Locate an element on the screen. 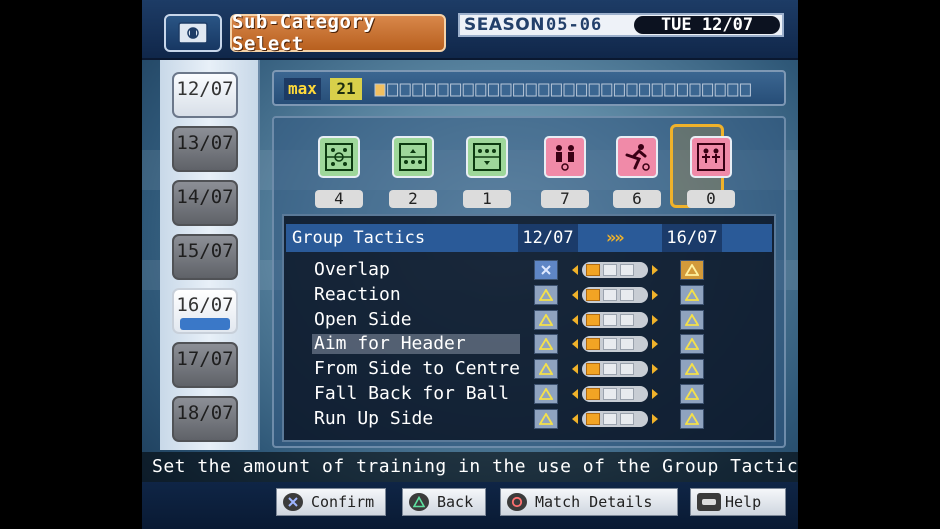 The image size is (940, 529). category-count: 4 is located at coordinates (339, 199).